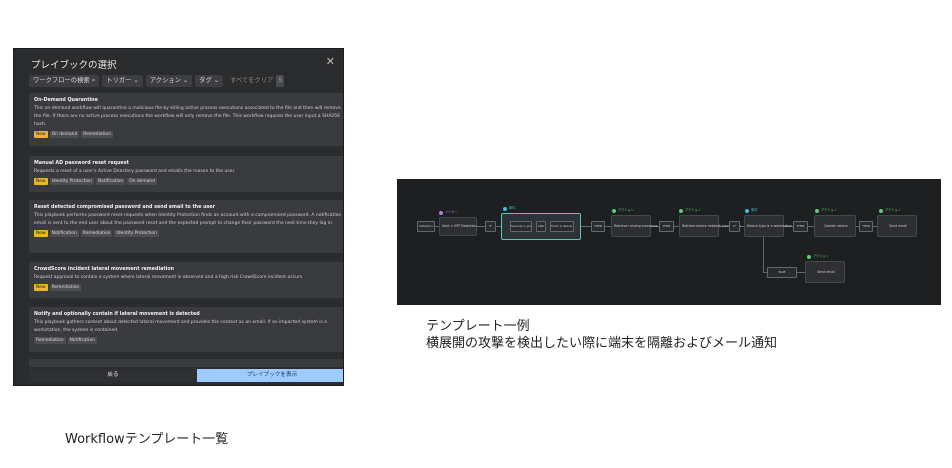 The width and height of the screenshot is (952, 468). Describe the element at coordinates (426, 226) in the screenshot. I see `start-node: Detection` at that location.